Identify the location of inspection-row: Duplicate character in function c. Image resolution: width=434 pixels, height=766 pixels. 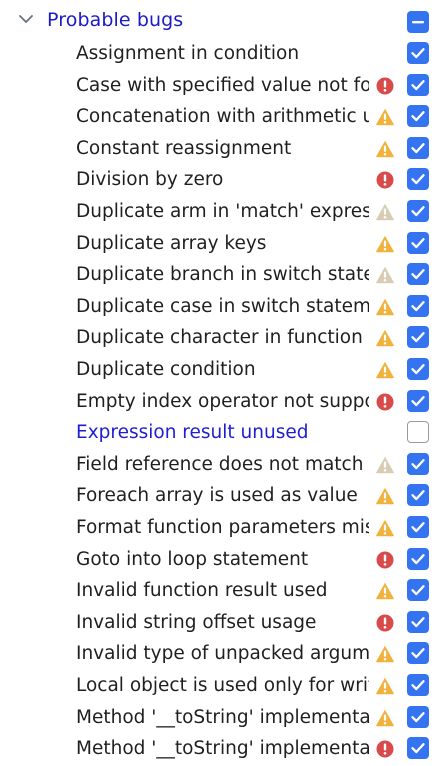
(217, 339).